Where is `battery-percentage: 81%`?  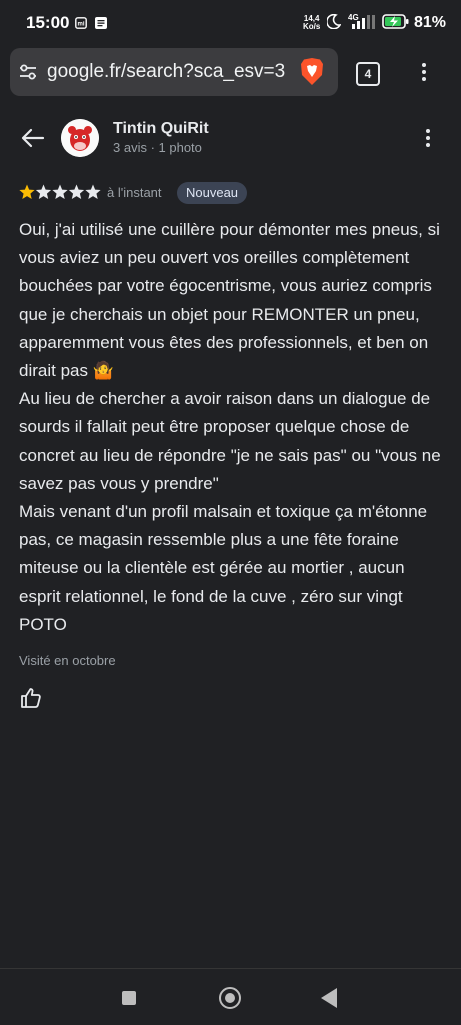
battery-percentage: 81% is located at coordinates (430, 22).